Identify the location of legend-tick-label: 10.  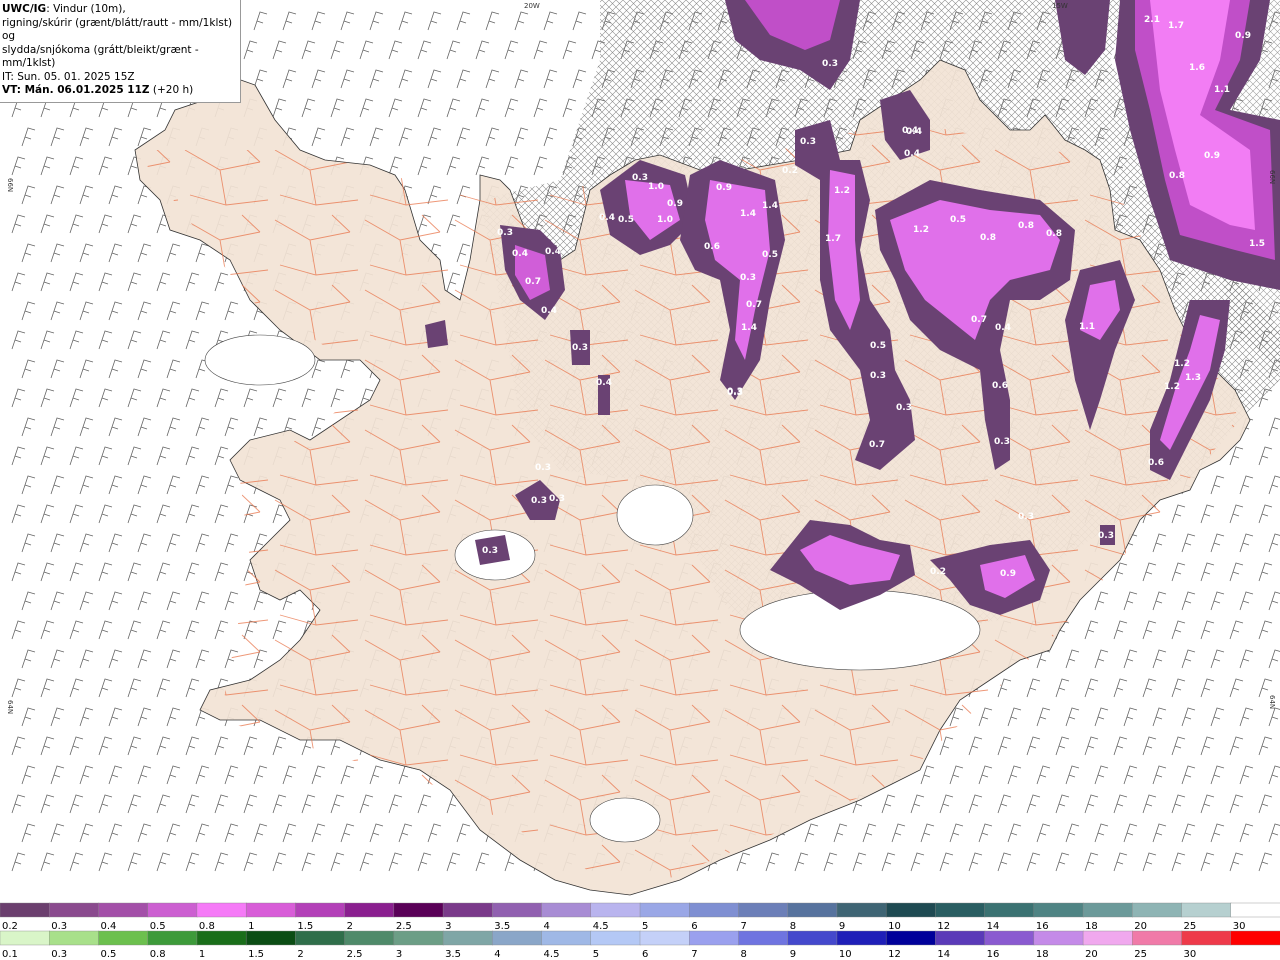
(894, 926).